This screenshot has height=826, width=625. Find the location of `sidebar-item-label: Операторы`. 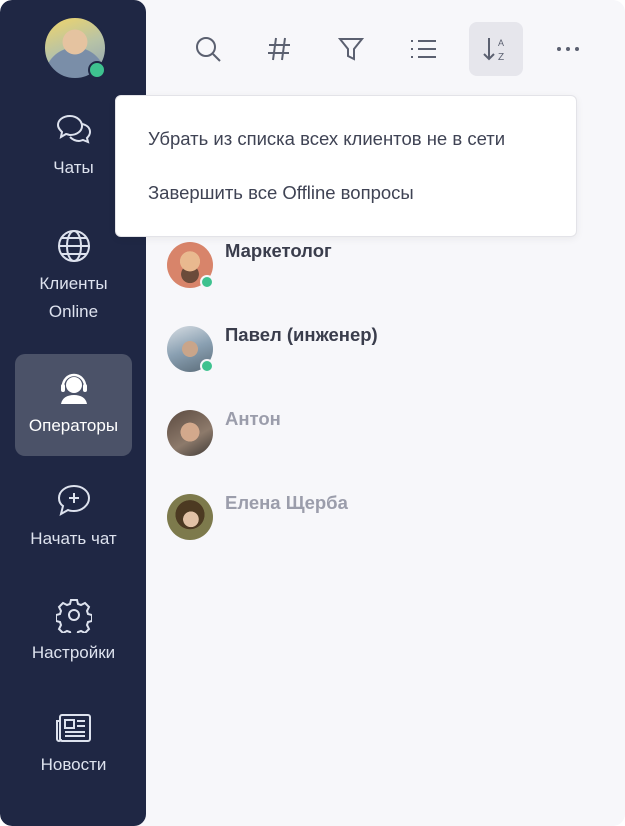

sidebar-item-label: Операторы is located at coordinates (73, 425).